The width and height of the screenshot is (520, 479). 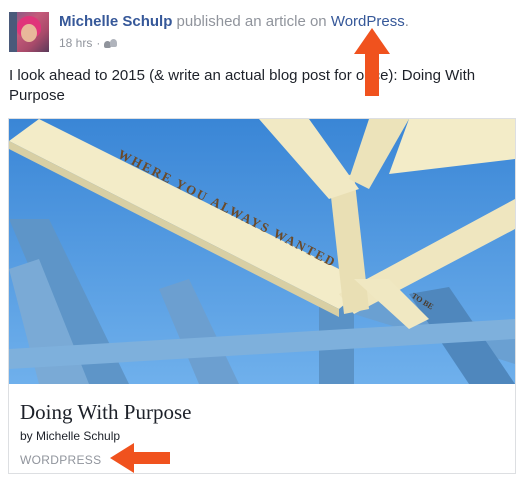 I want to click on profile-avatar, so click(x=29, y=32).